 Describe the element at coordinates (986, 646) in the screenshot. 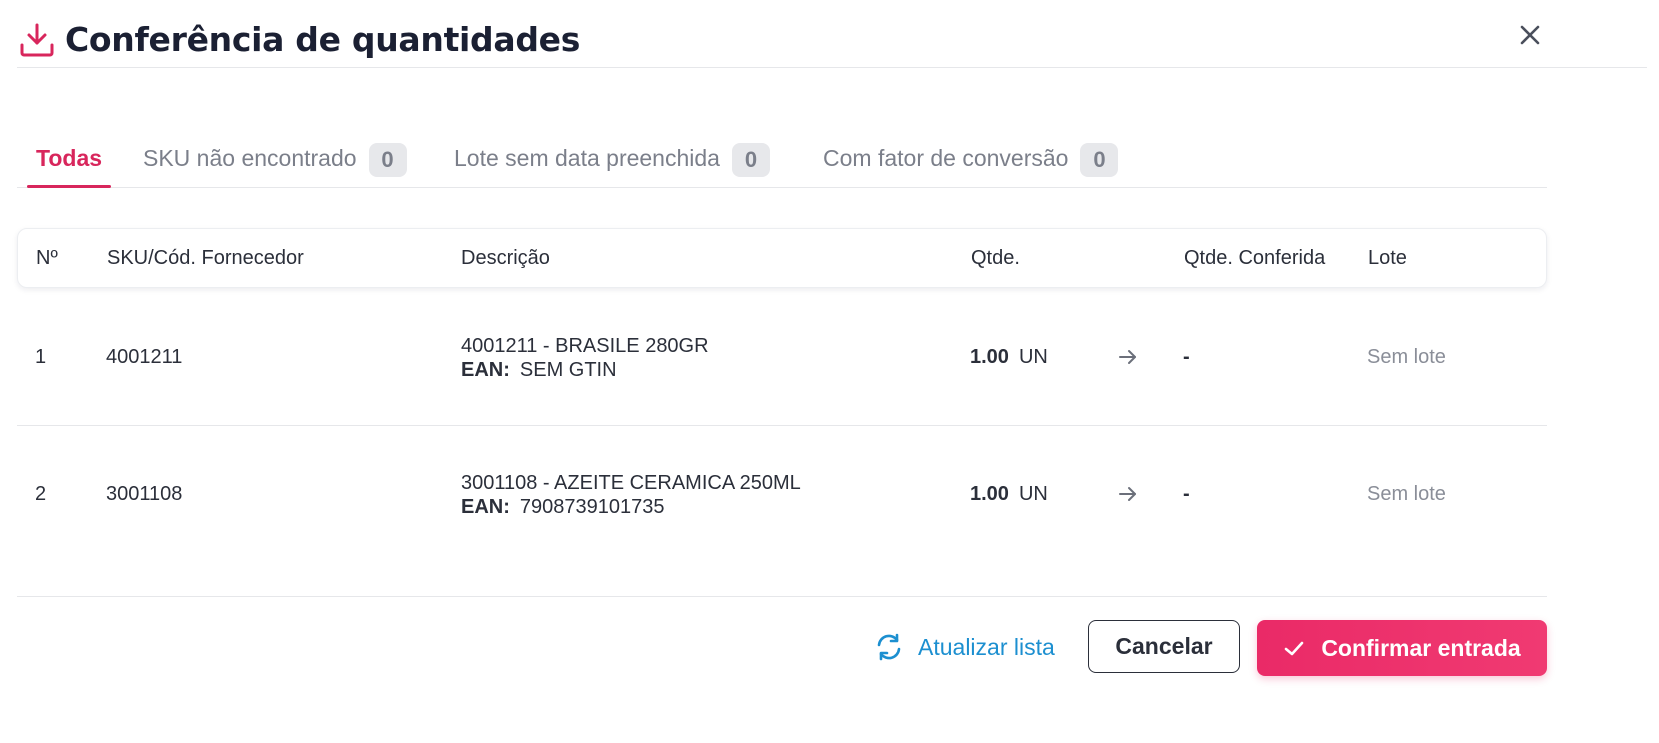

I see `refresh-list-label: Atualizar lista` at that location.